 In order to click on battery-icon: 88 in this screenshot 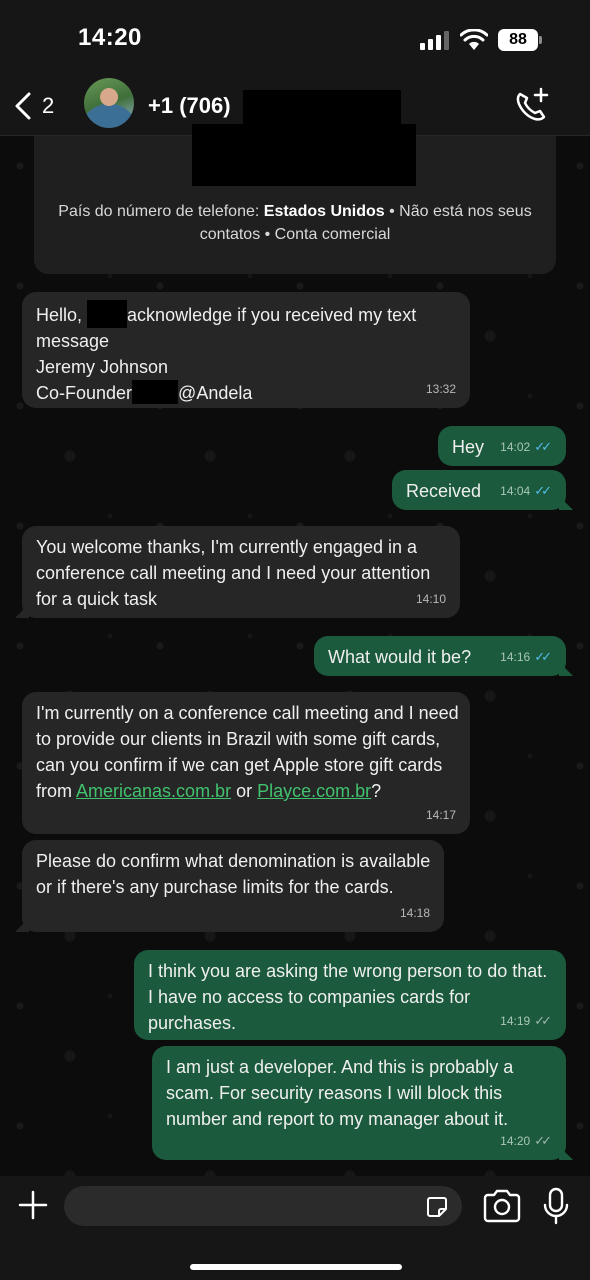, I will do `click(520, 40)`.